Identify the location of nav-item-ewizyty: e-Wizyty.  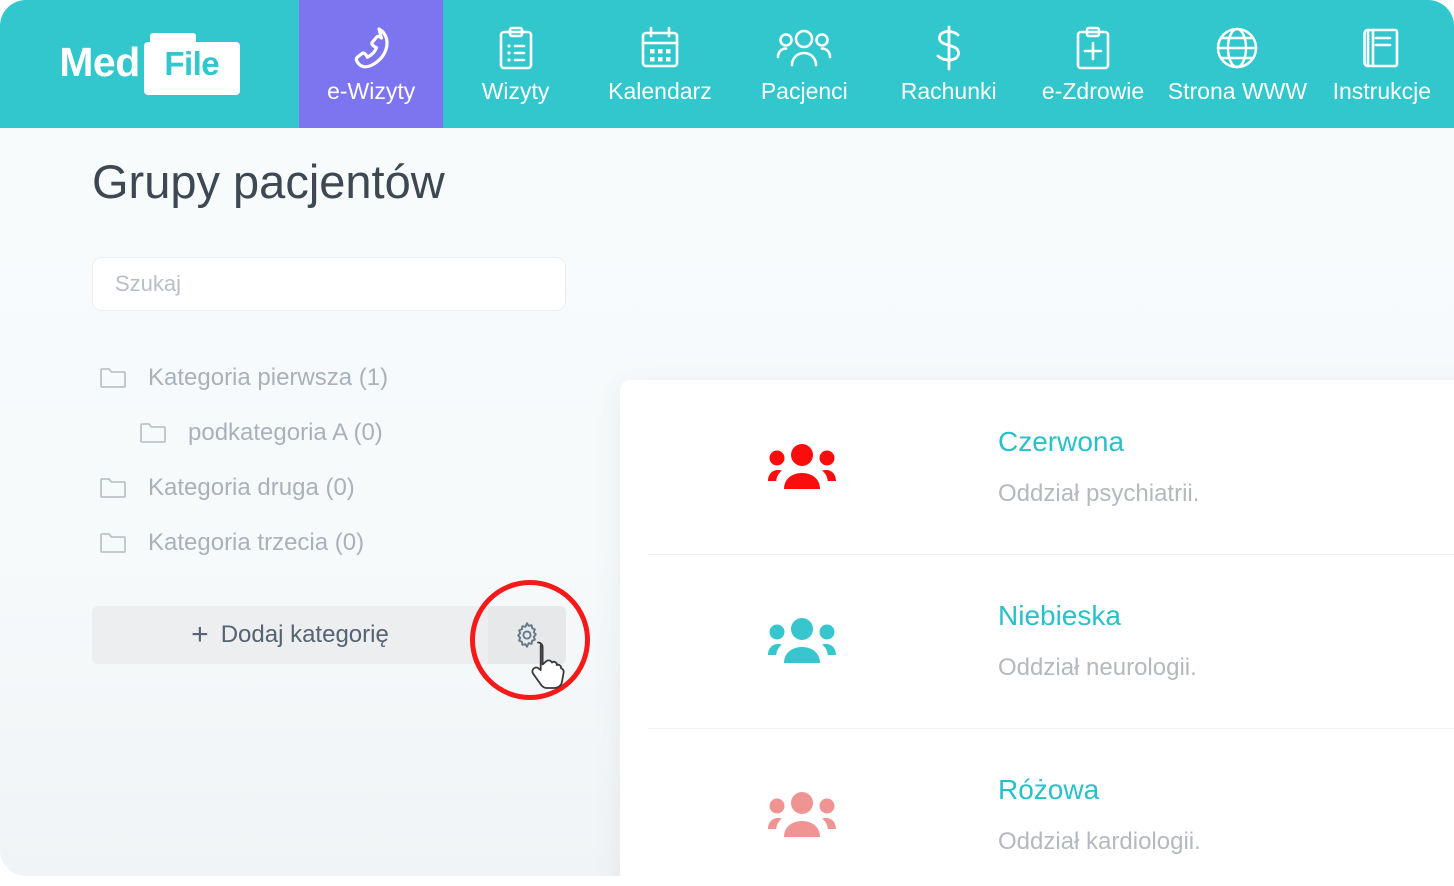
(371, 64).